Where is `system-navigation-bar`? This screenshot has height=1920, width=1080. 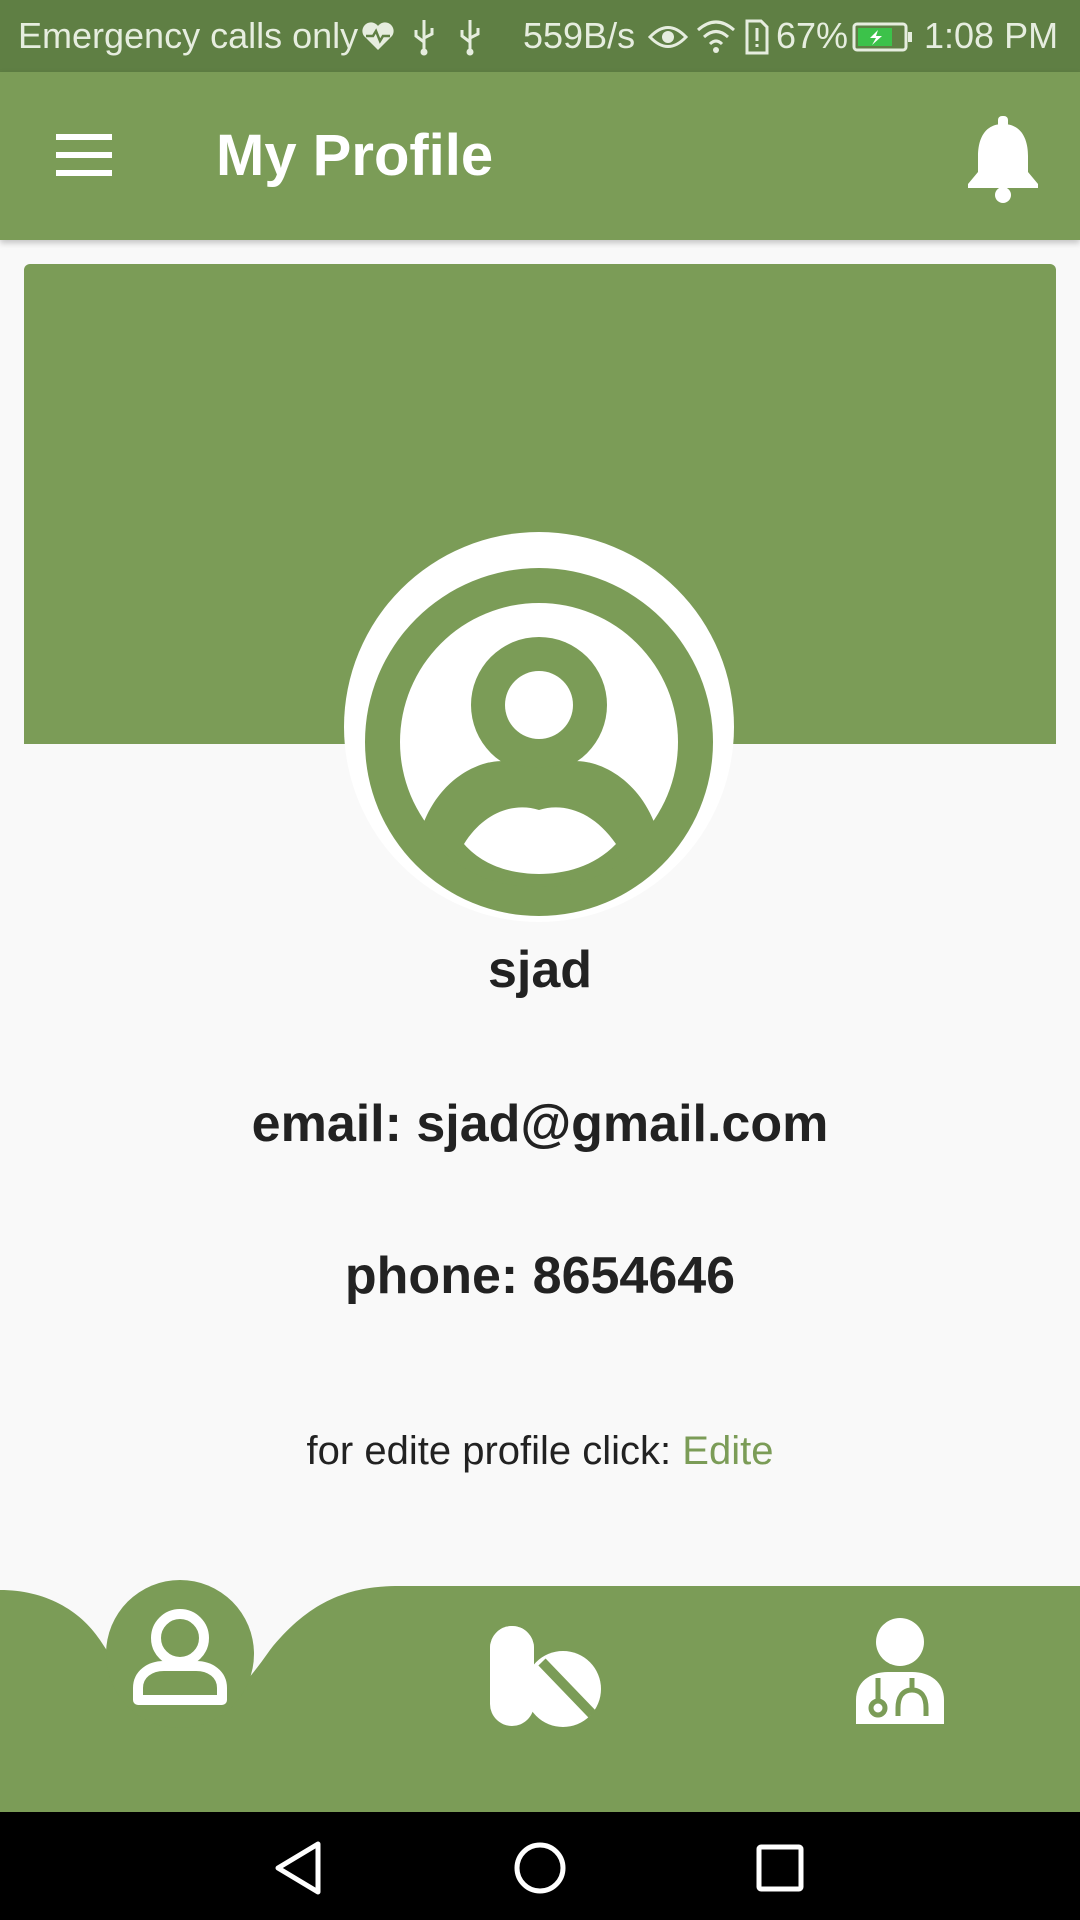
system-navigation-bar is located at coordinates (540, 1866).